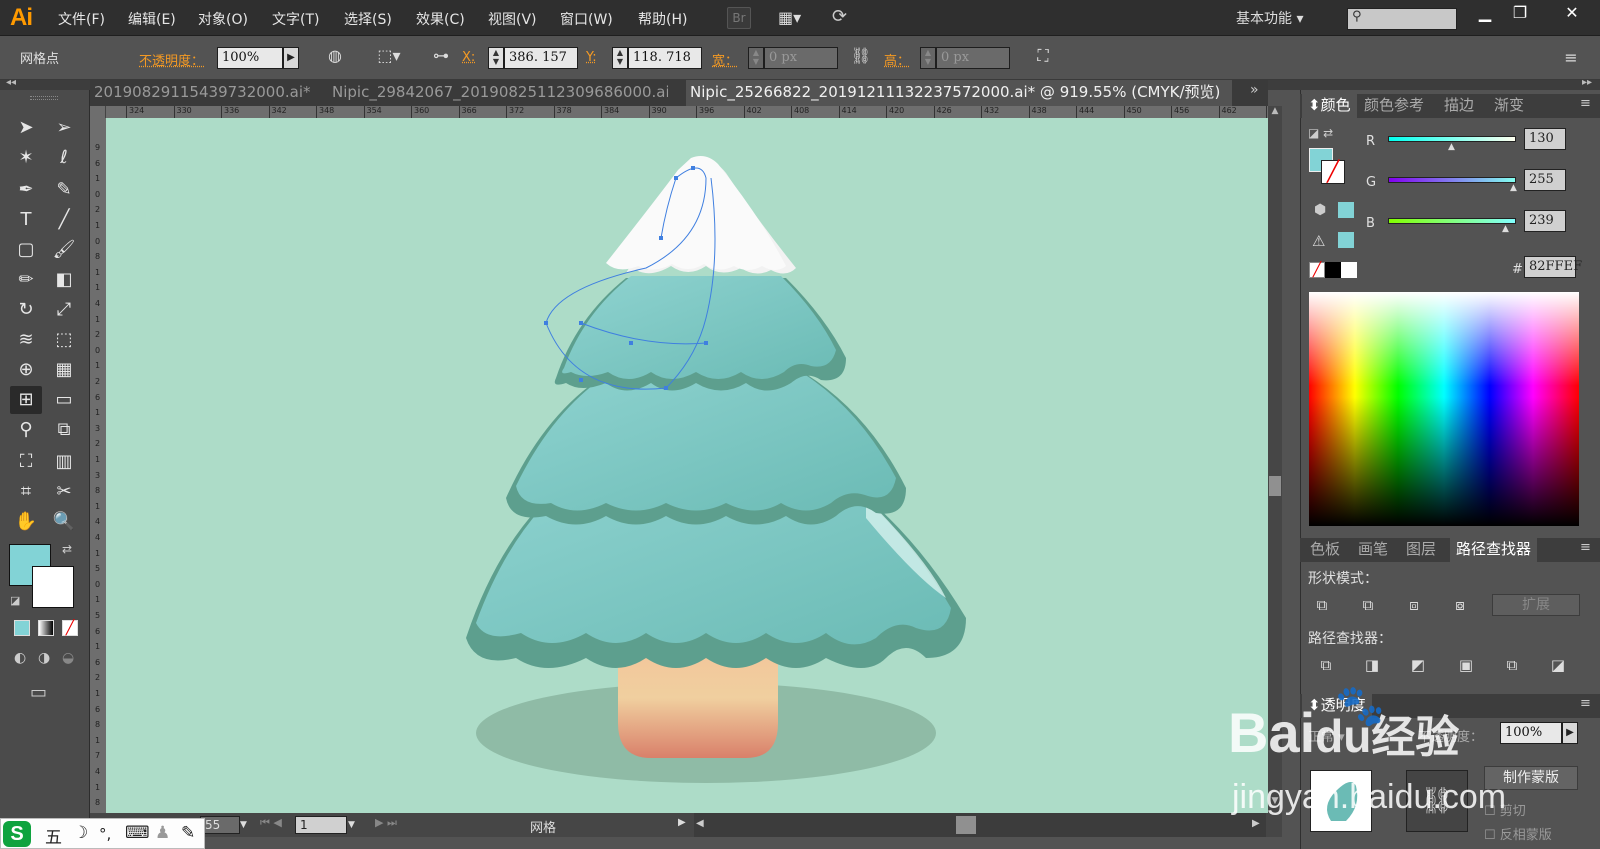  Describe the element at coordinates (1368, 605) in the screenshot. I see `minus-front-icon: ⧉` at that location.